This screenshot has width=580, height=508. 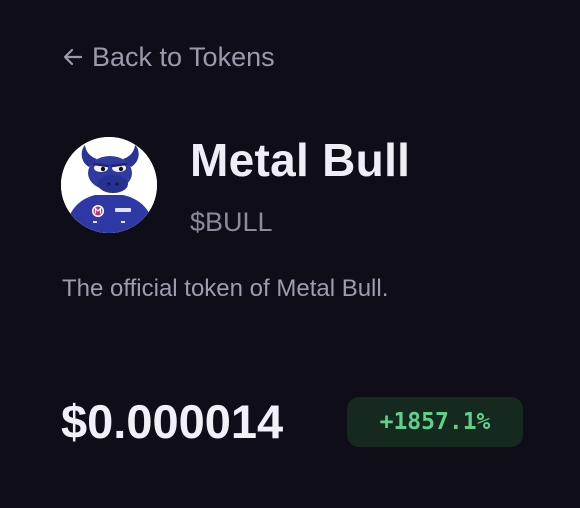 What do you see at coordinates (225, 288) in the screenshot?
I see `token-description: The official token of Metal Bull.` at bounding box center [225, 288].